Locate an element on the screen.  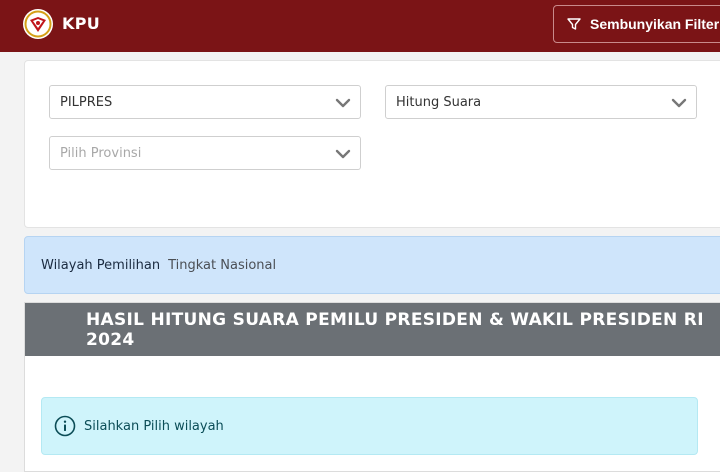
count-type-select-value: Hitung Suara is located at coordinates (439, 102).